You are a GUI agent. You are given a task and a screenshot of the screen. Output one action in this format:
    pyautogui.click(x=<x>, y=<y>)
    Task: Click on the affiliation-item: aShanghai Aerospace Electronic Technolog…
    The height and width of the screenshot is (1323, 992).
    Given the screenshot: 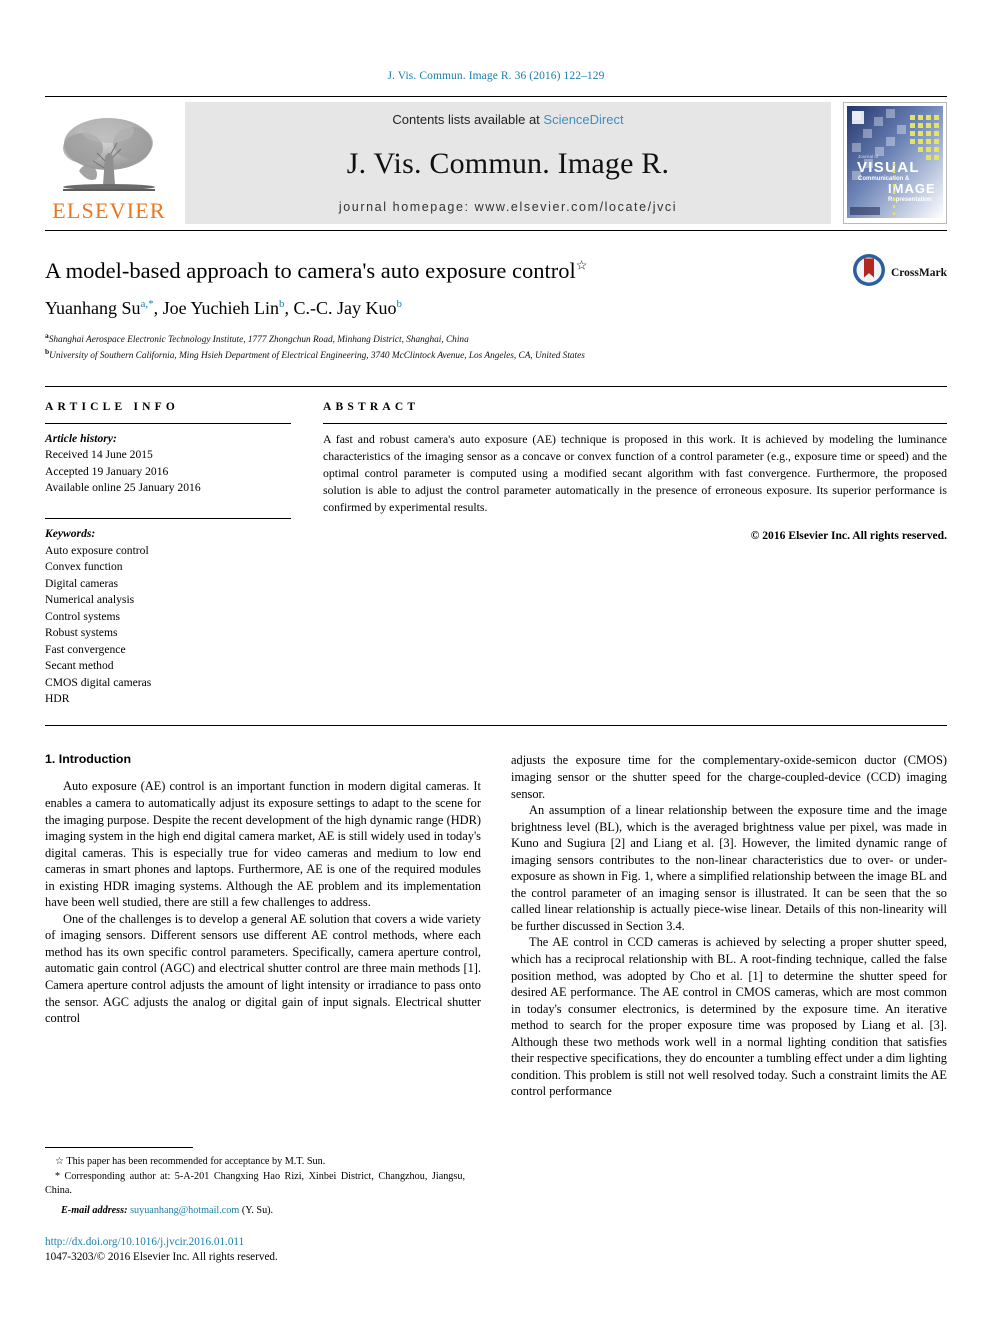 What is the action you would take?
    pyautogui.click(x=496, y=339)
    